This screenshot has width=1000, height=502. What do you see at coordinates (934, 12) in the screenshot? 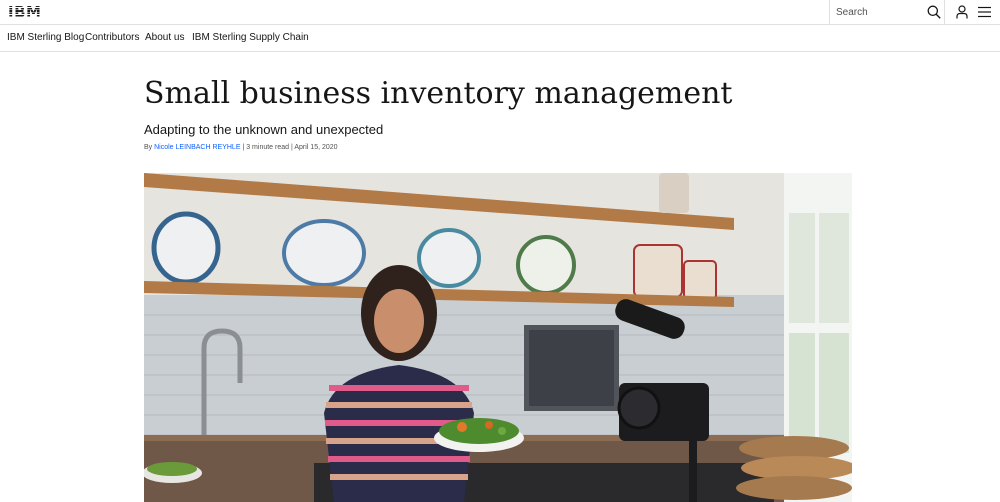
I see `search-icon` at bounding box center [934, 12].